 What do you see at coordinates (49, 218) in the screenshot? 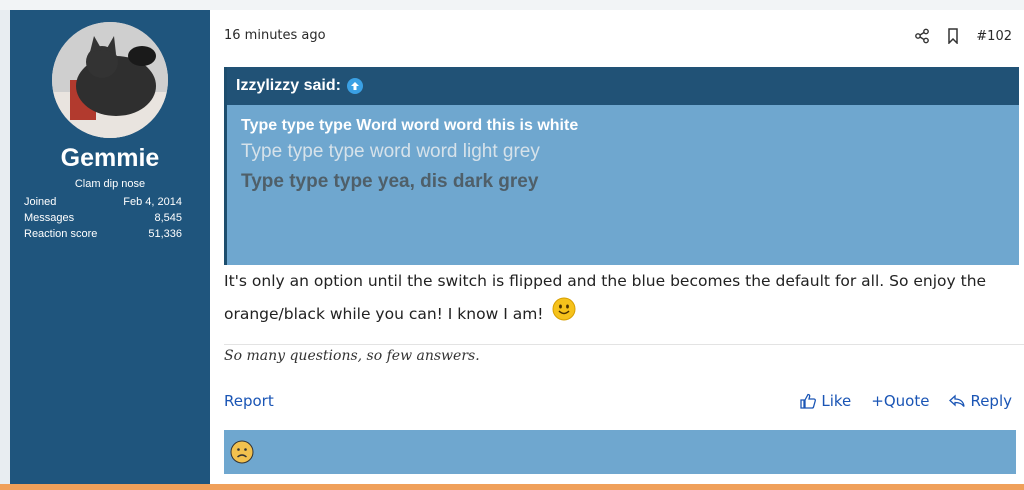
I see `stat-label: Messages` at bounding box center [49, 218].